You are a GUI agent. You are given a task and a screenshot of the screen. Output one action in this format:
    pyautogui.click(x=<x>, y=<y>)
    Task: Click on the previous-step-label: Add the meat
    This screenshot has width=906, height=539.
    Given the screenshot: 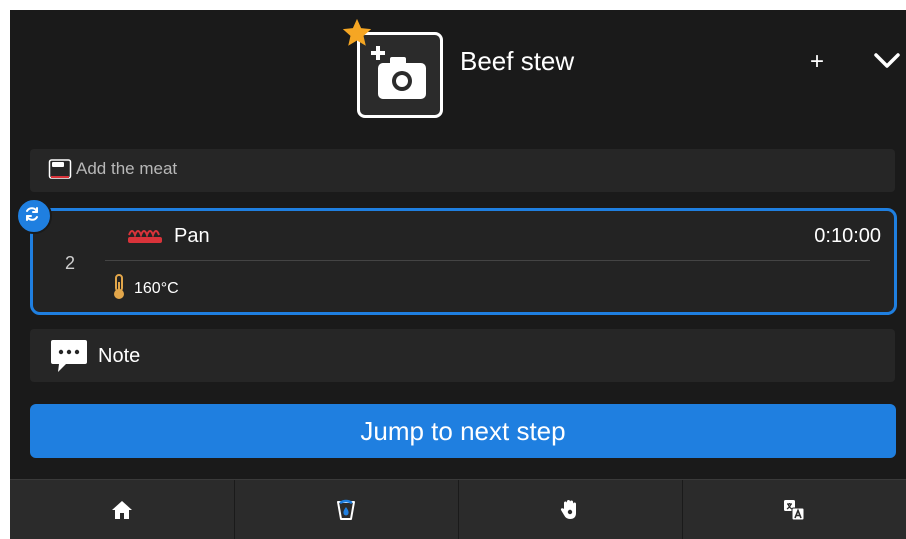 What is the action you would take?
    pyautogui.click(x=127, y=168)
    